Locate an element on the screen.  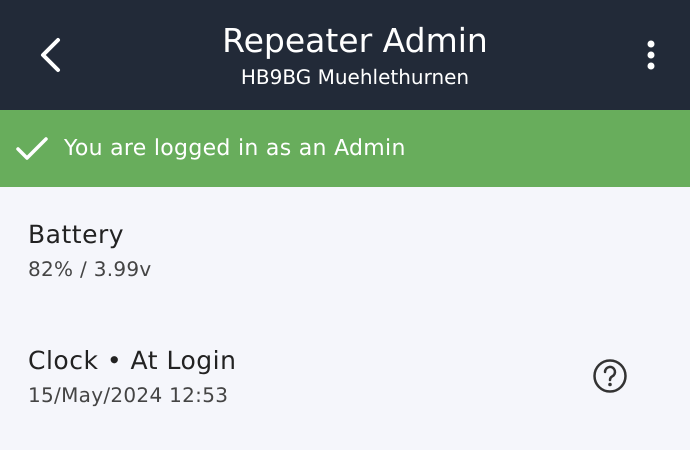
item-title: Battery is located at coordinates (77, 234).